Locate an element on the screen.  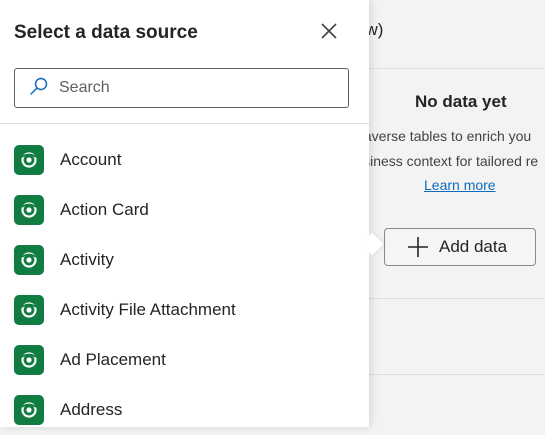
list-item: Address is located at coordinates (184, 410).